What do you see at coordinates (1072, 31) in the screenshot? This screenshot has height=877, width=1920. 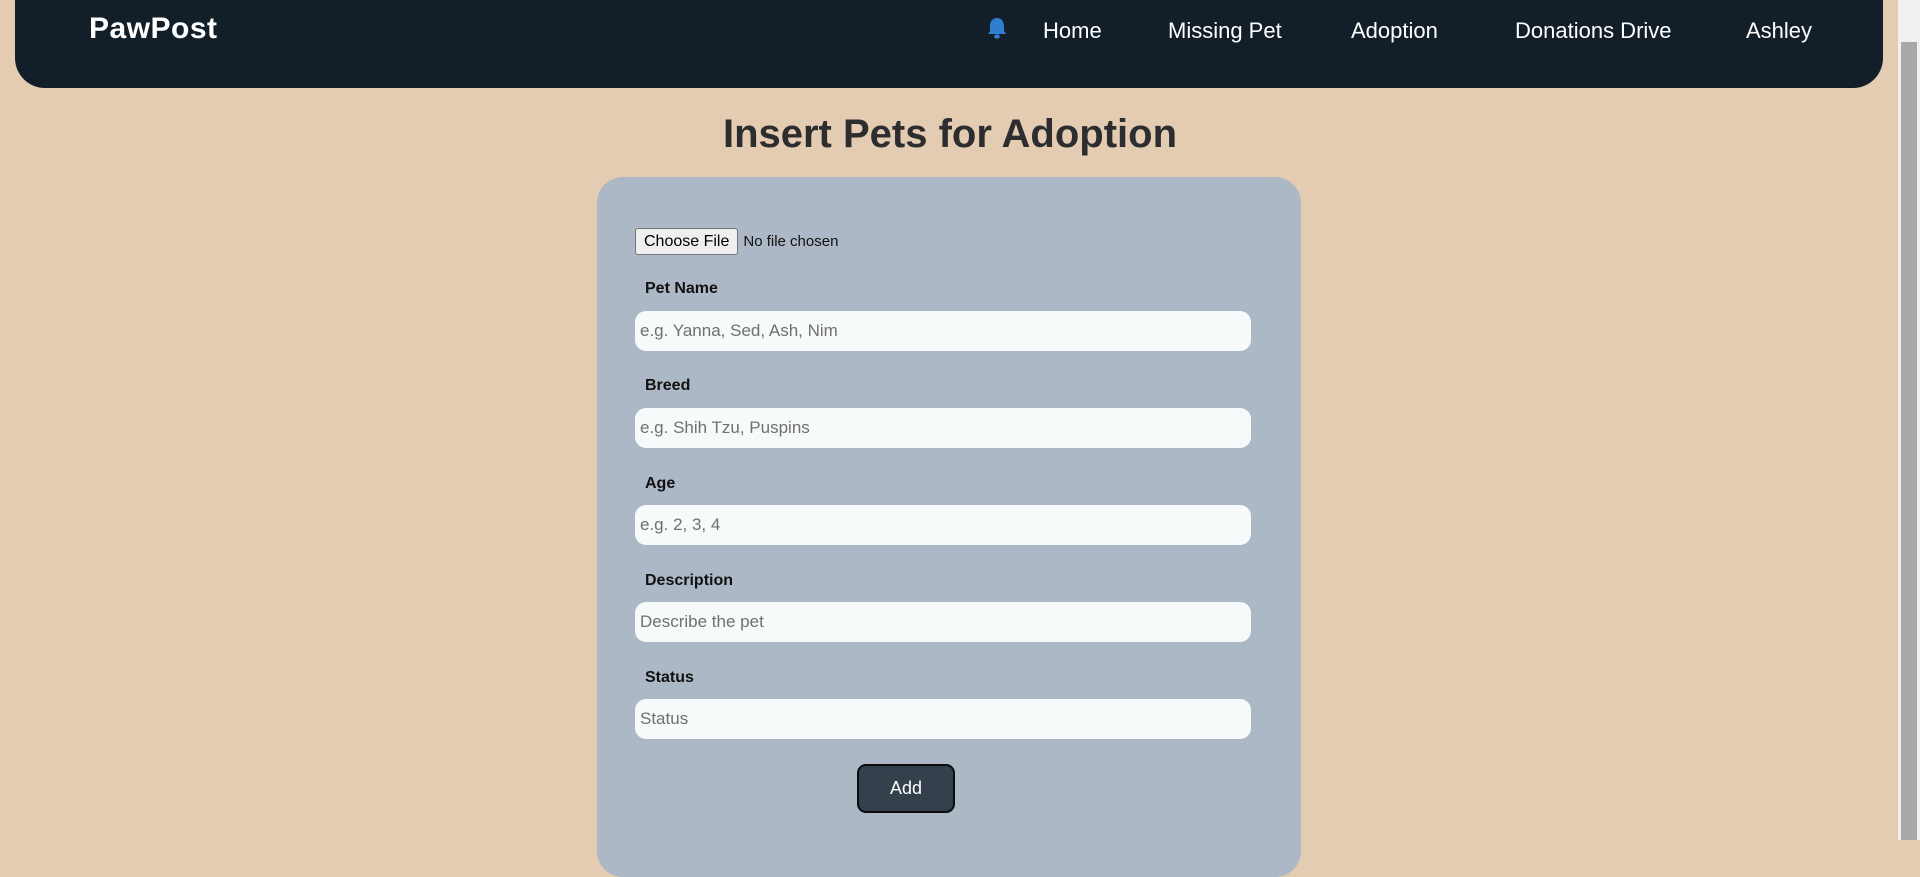 I see `nav-home-link: Home` at bounding box center [1072, 31].